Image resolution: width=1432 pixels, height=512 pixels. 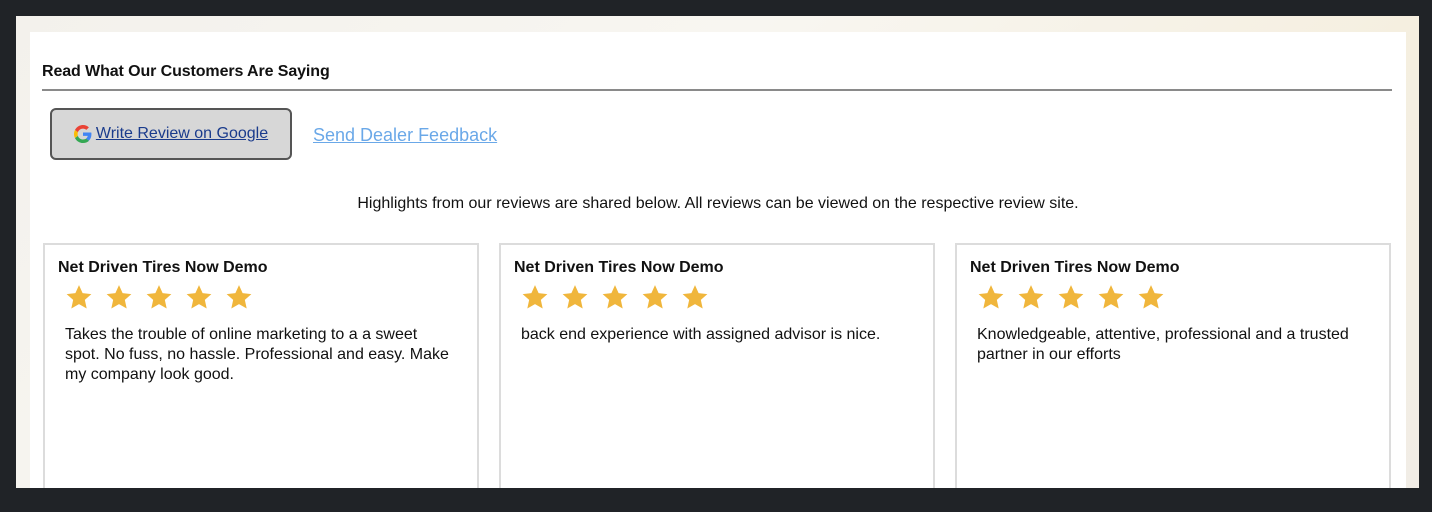 I want to click on write-google-review-button: Write Review on Google, so click(x=171, y=134).